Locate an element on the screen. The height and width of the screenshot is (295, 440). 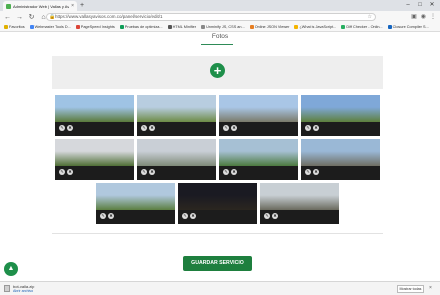
title-underline is located at coordinates (217, 44).